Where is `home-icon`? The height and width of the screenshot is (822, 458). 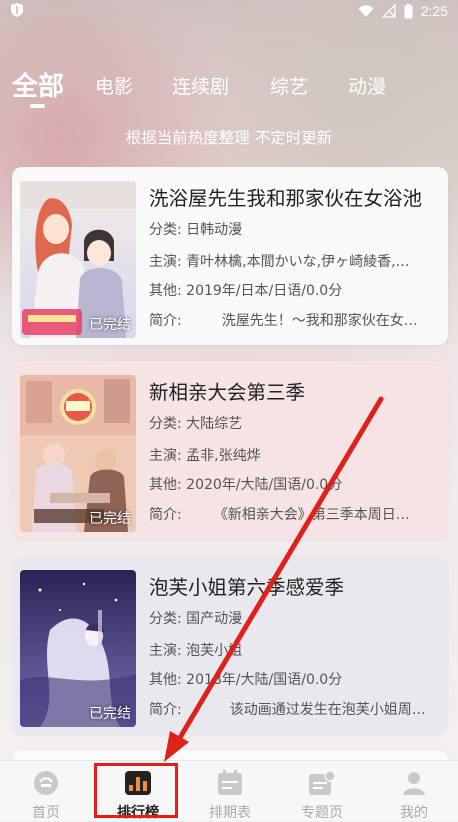
home-icon is located at coordinates (46, 783).